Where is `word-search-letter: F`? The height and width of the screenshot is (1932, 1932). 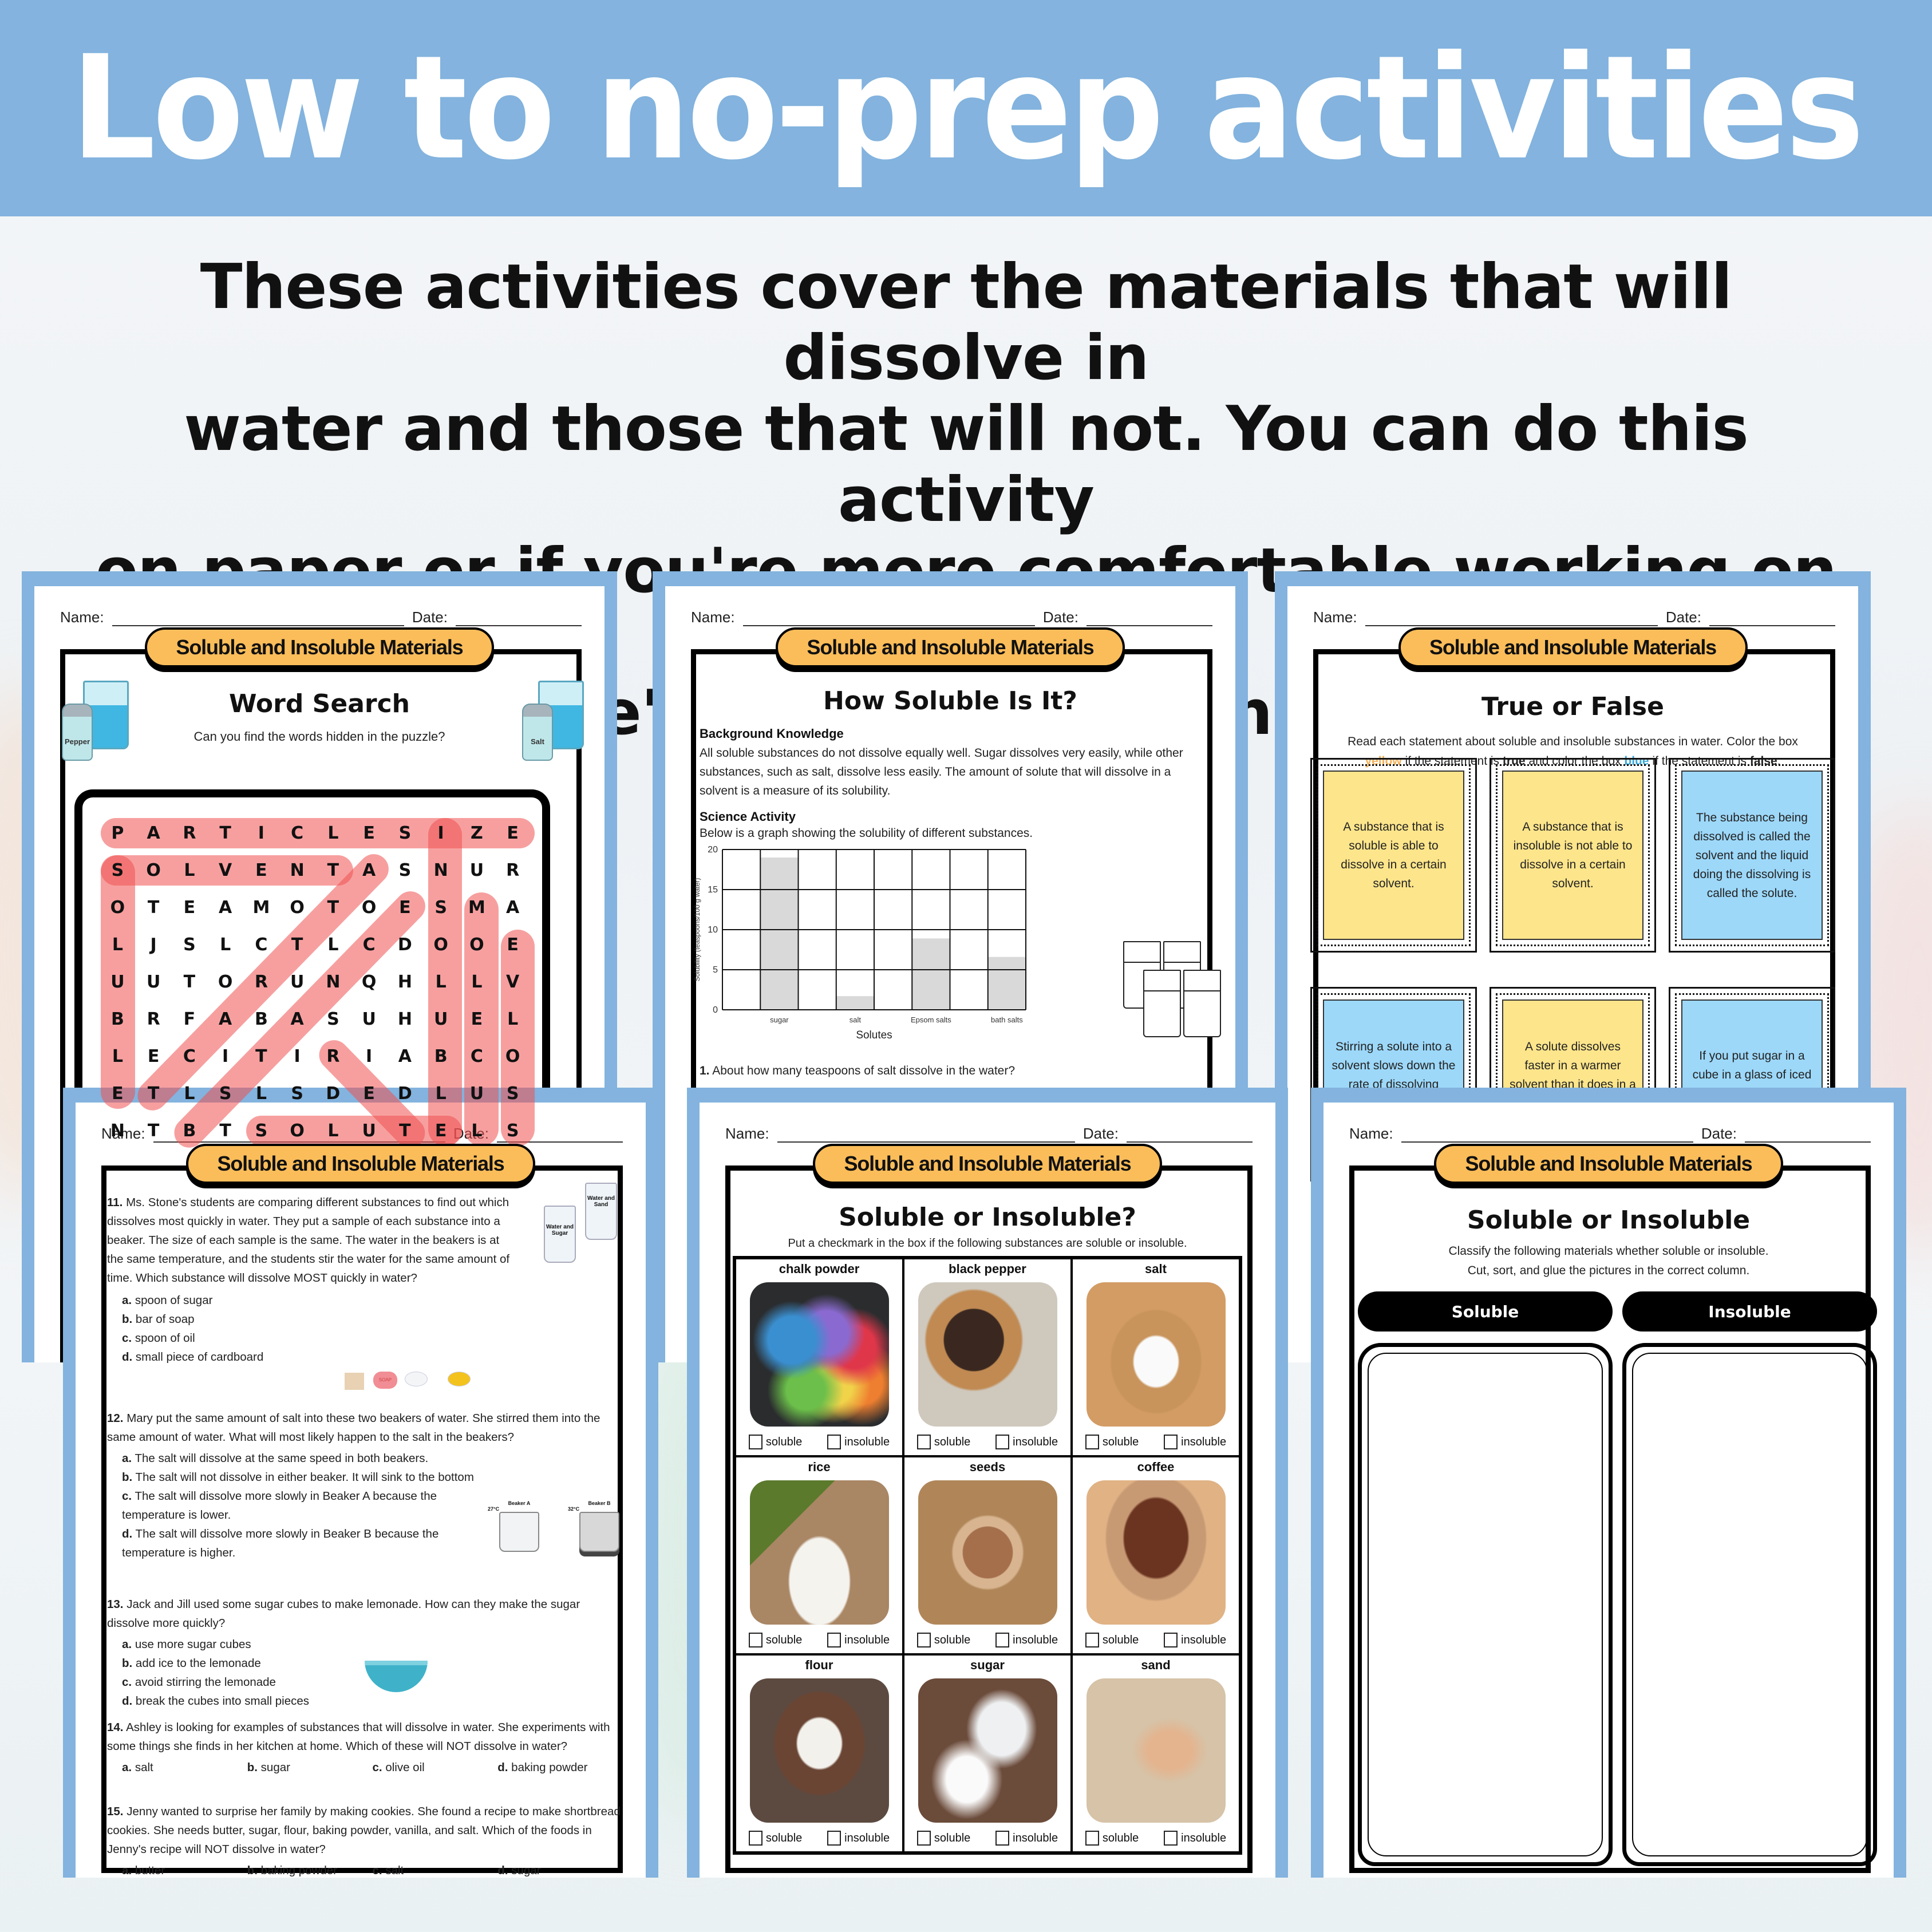 word-search-letter: F is located at coordinates (190, 1019).